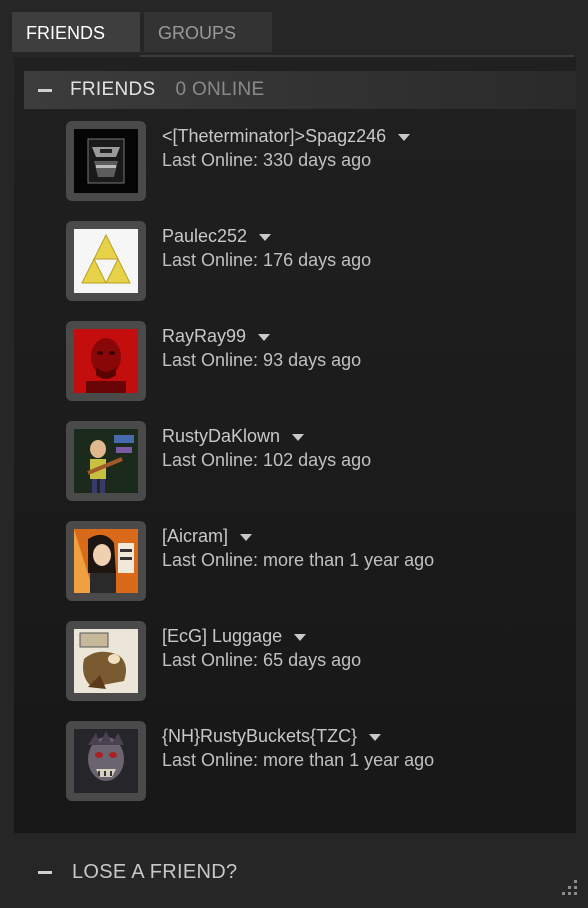 The width and height of the screenshot is (588, 908). Describe the element at coordinates (208, 32) in the screenshot. I see `tab-groups: GROUPS` at that location.